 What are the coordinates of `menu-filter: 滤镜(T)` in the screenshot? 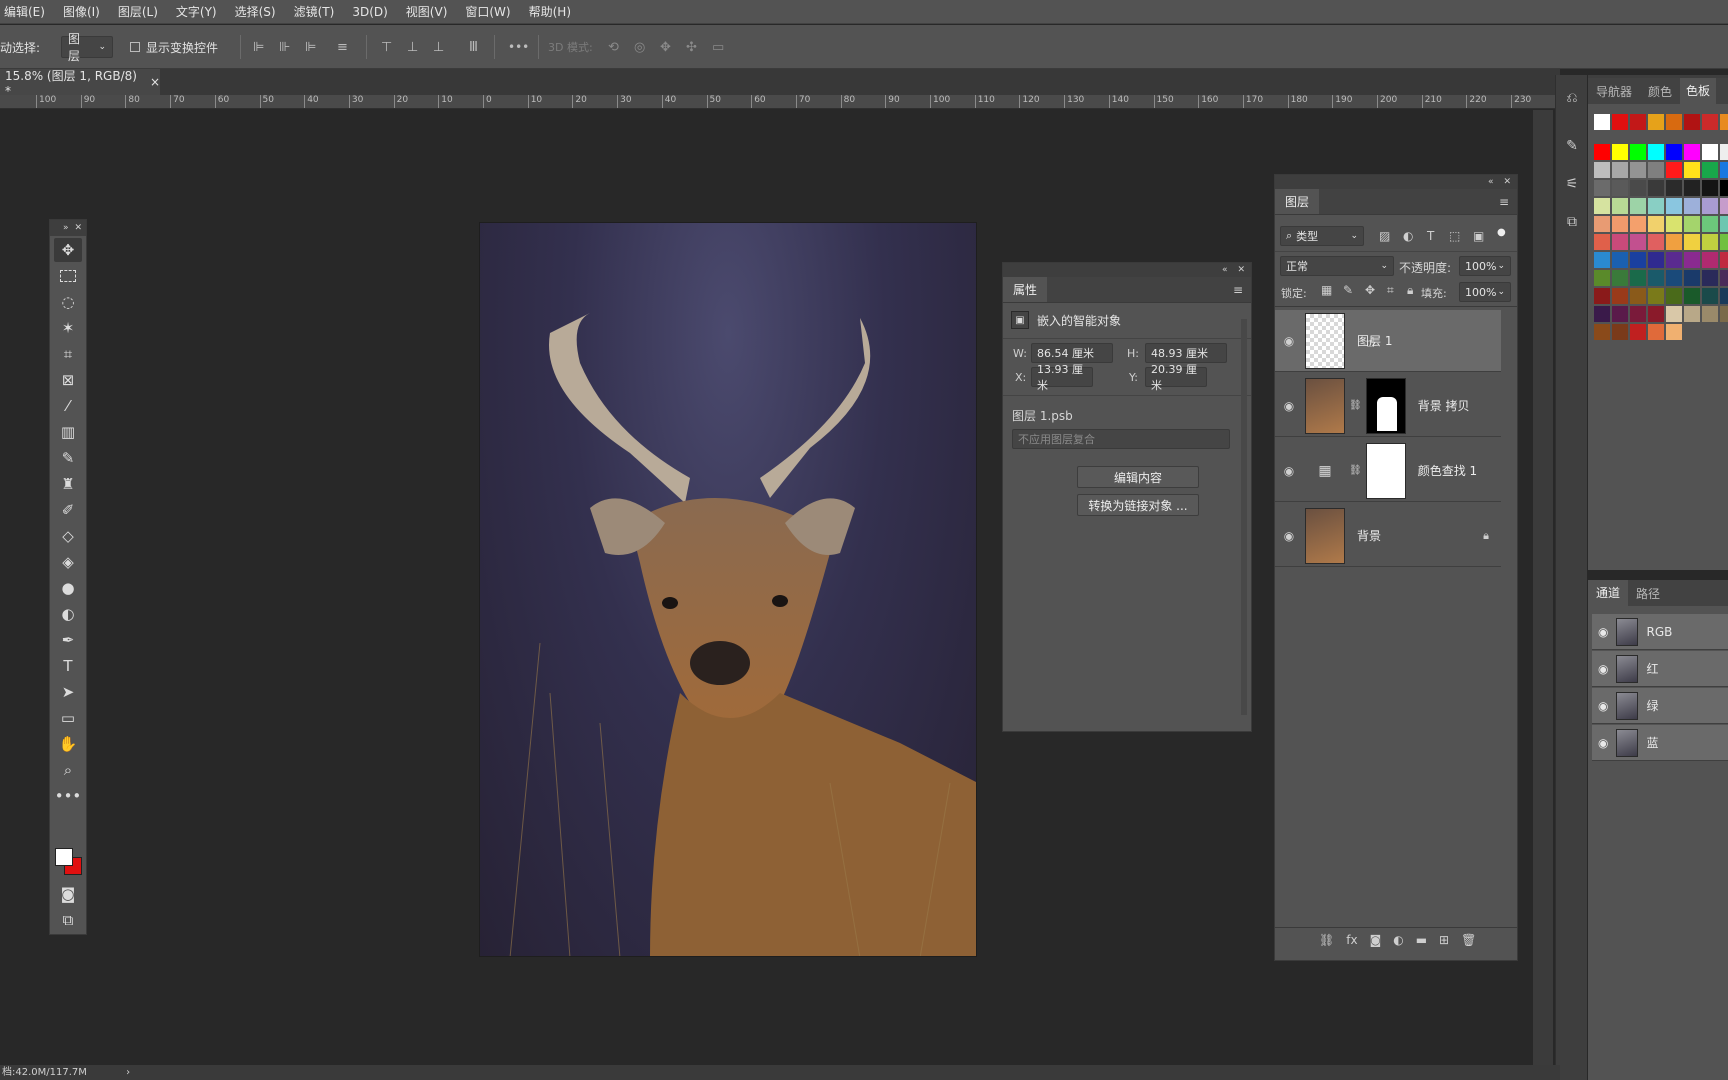 It's located at (314, 11).